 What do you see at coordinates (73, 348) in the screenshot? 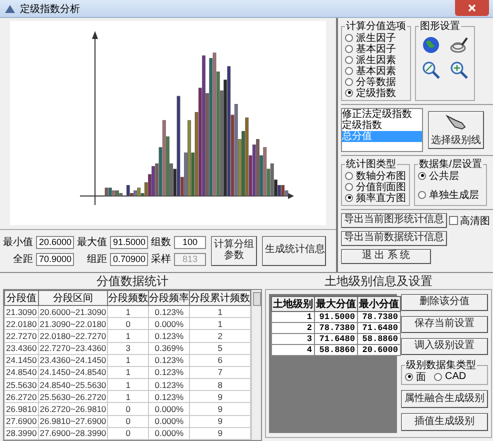
I see `table-cell: 22.7270~23.4360` at bounding box center [73, 348].